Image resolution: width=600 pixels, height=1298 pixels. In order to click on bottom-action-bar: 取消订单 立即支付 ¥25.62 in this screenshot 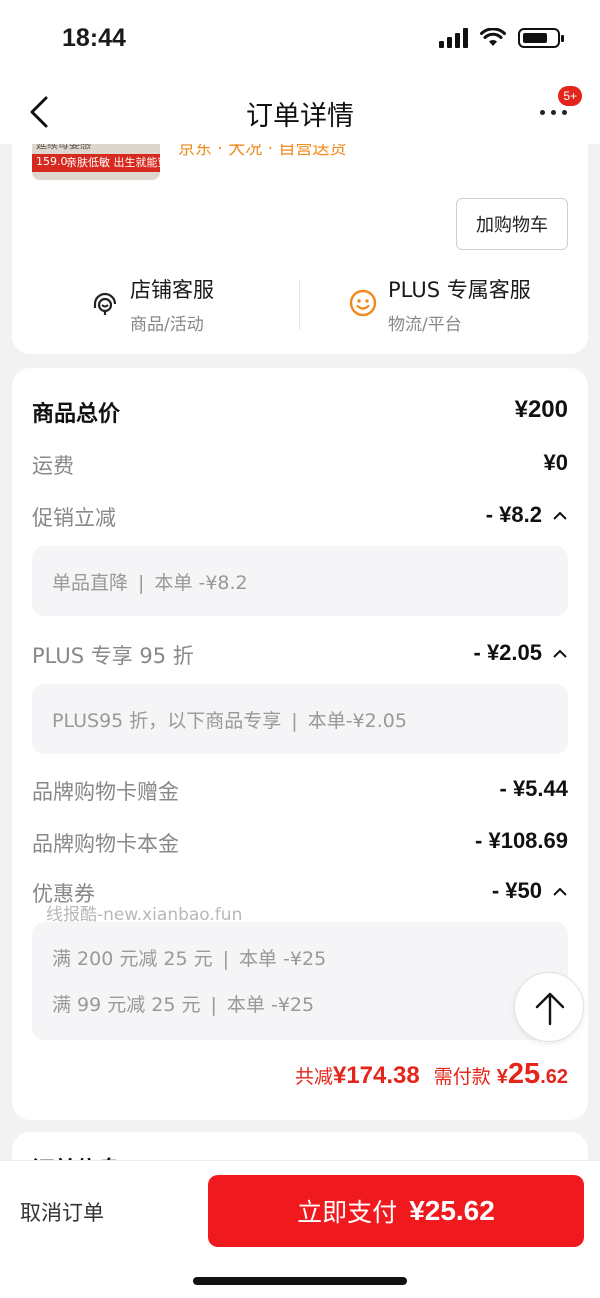, I will do `click(300, 1229)`.